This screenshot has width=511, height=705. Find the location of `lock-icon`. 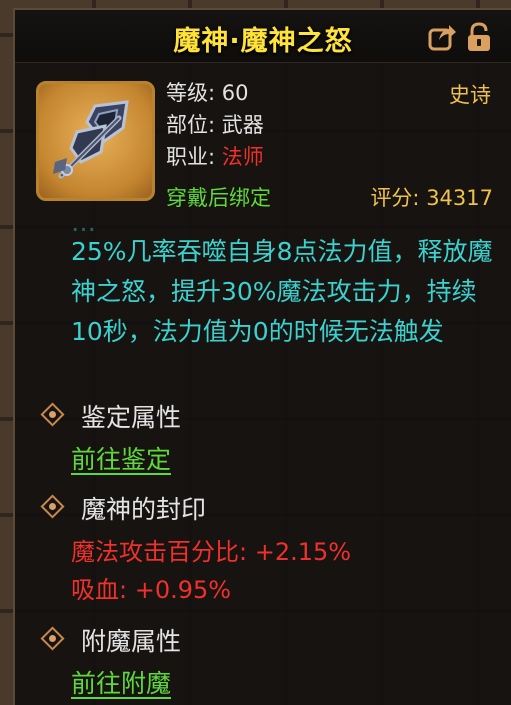

lock-icon is located at coordinates (479, 37).